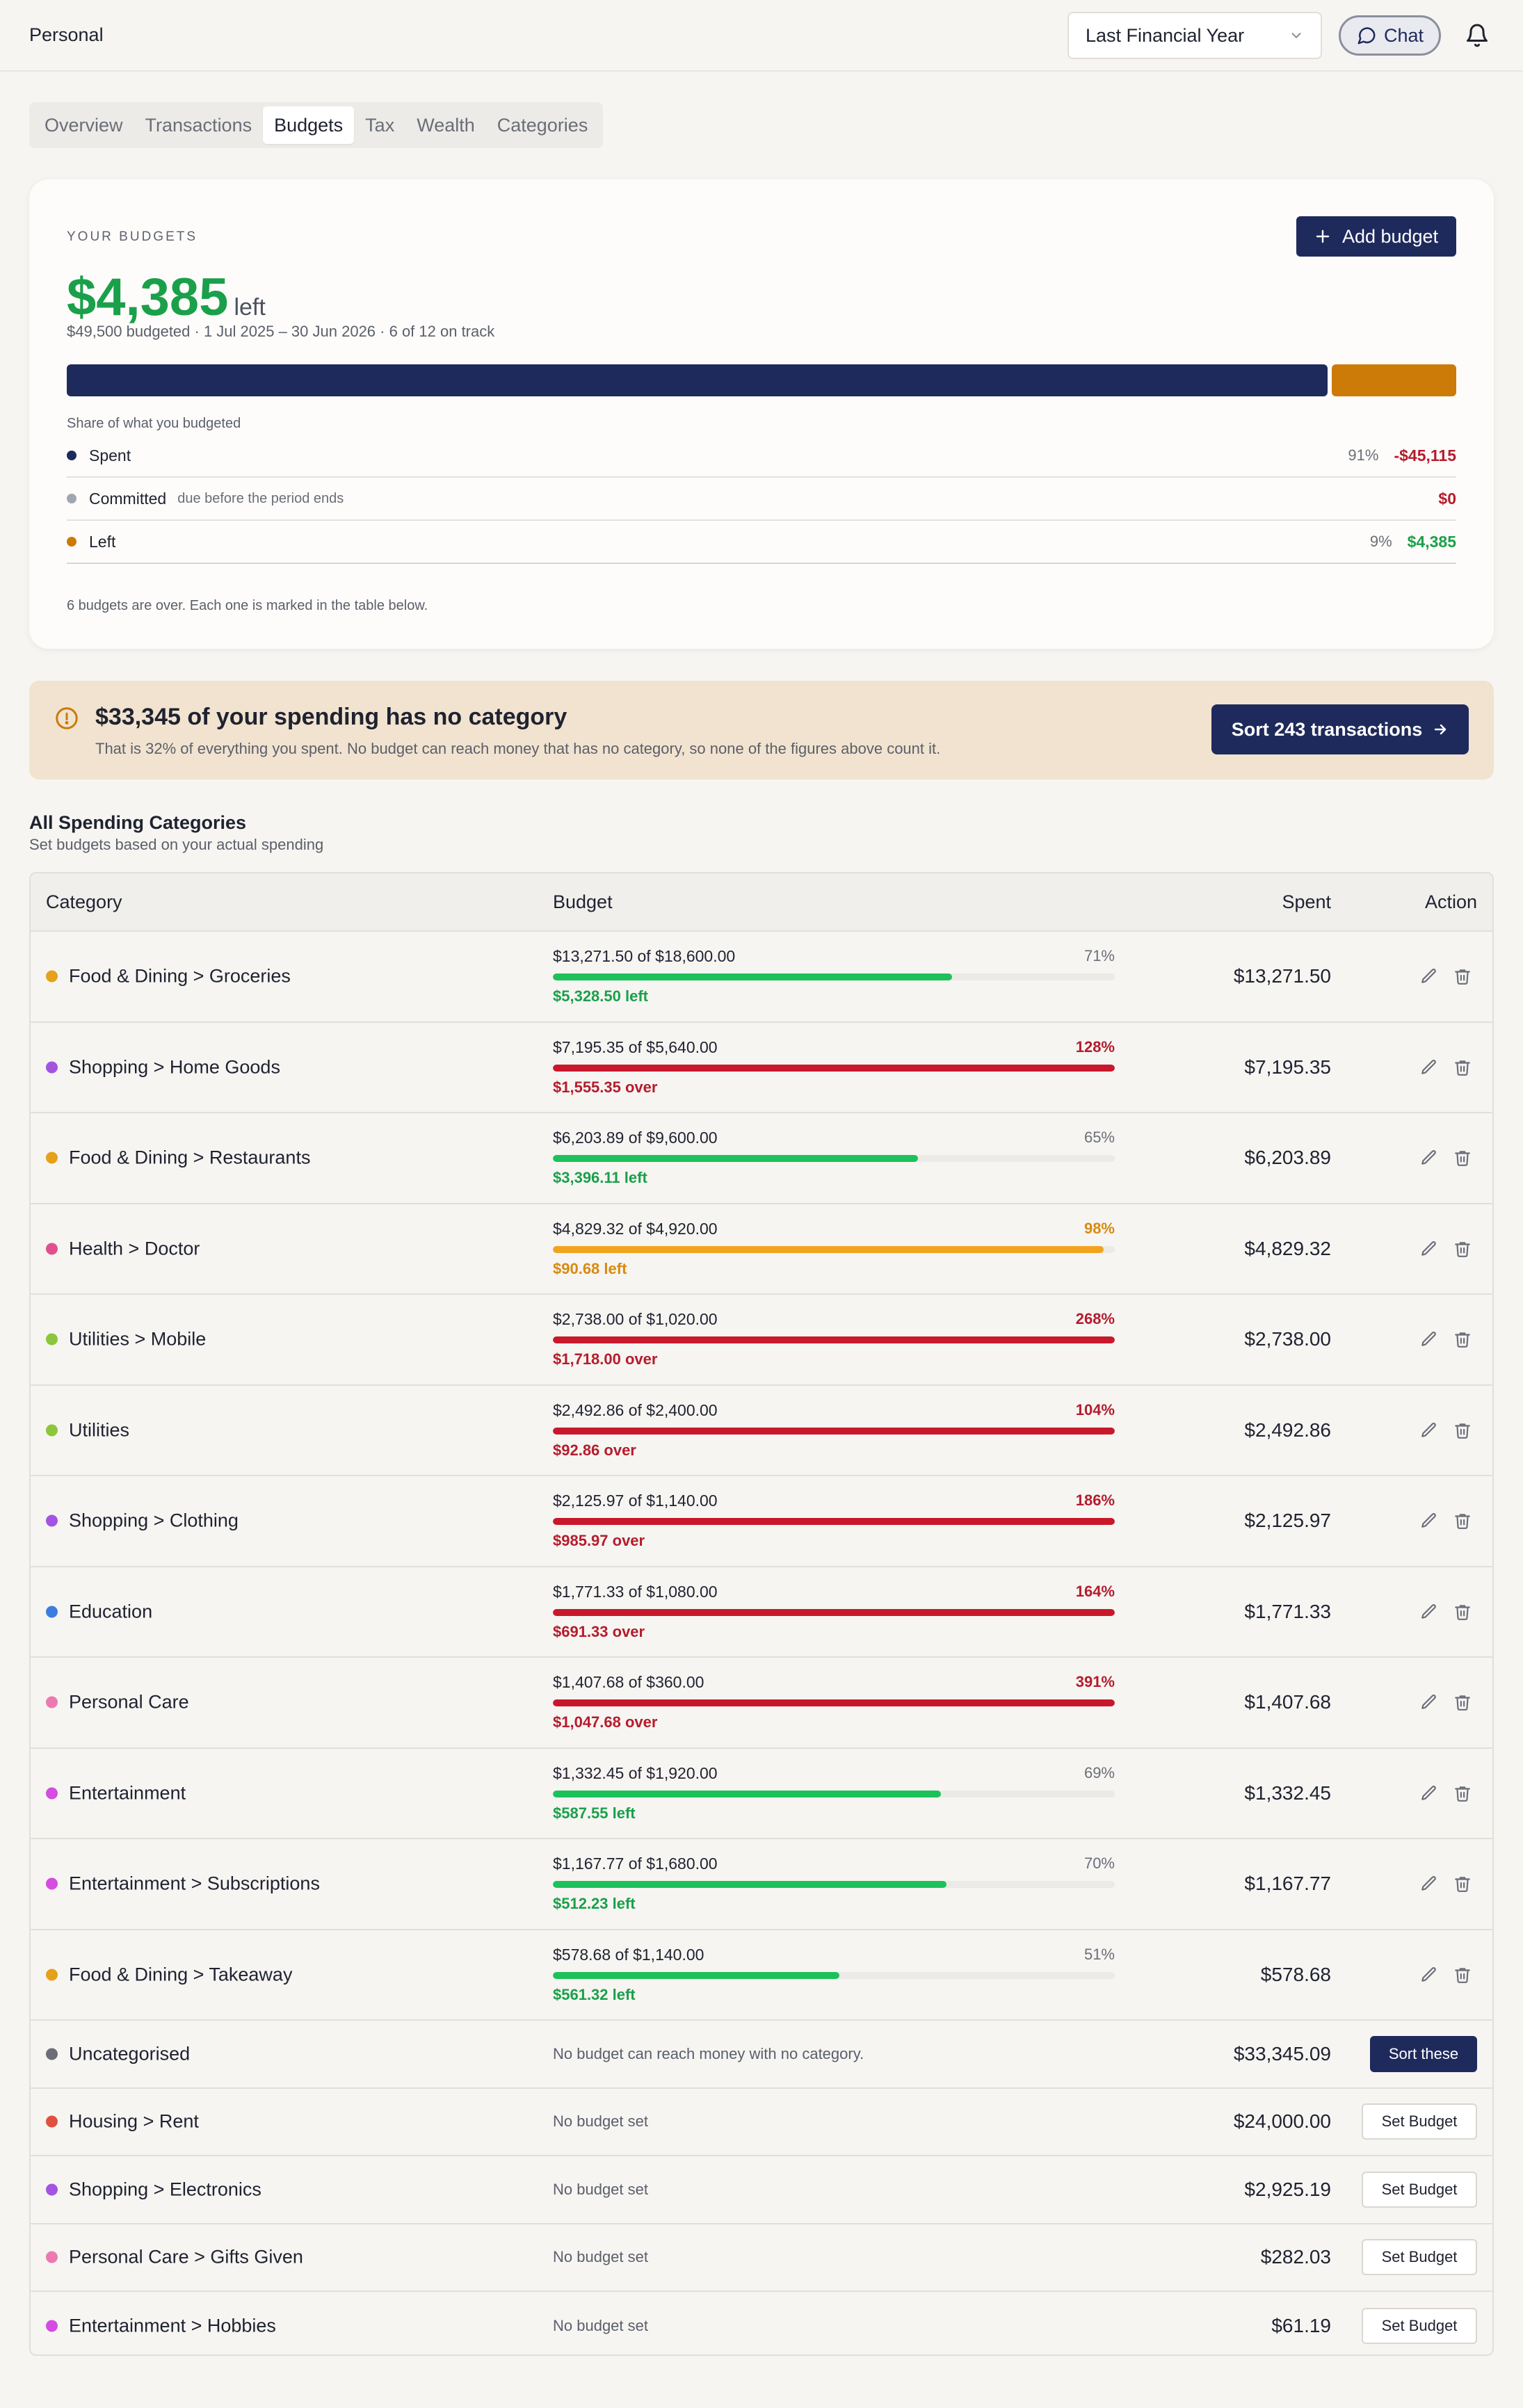 This screenshot has width=1523, height=2408. I want to click on row-spent: $1,167.77, so click(1287, 1884).